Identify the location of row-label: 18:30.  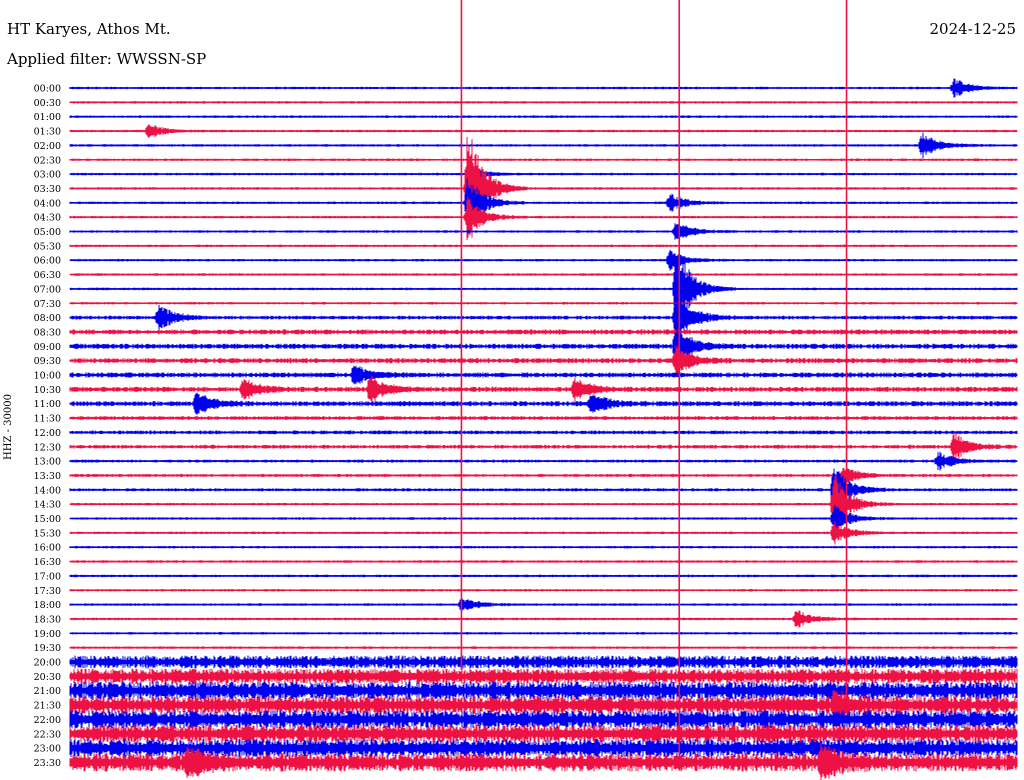
(47, 619).